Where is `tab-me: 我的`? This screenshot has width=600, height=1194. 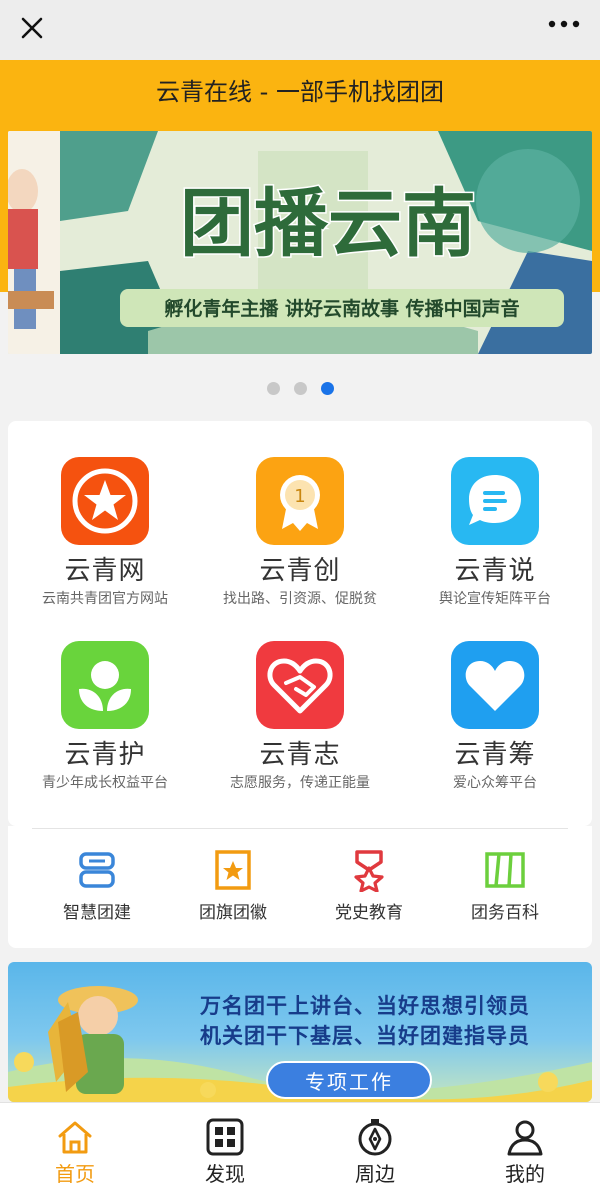
tab-me: 我的 is located at coordinates (525, 1152).